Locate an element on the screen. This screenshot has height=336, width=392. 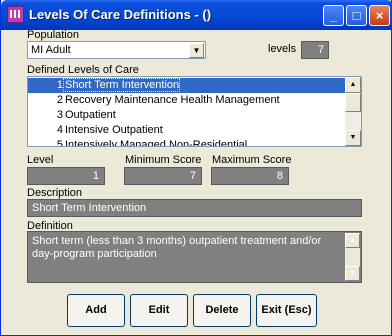
levels-label: levels is located at coordinates (282, 49).